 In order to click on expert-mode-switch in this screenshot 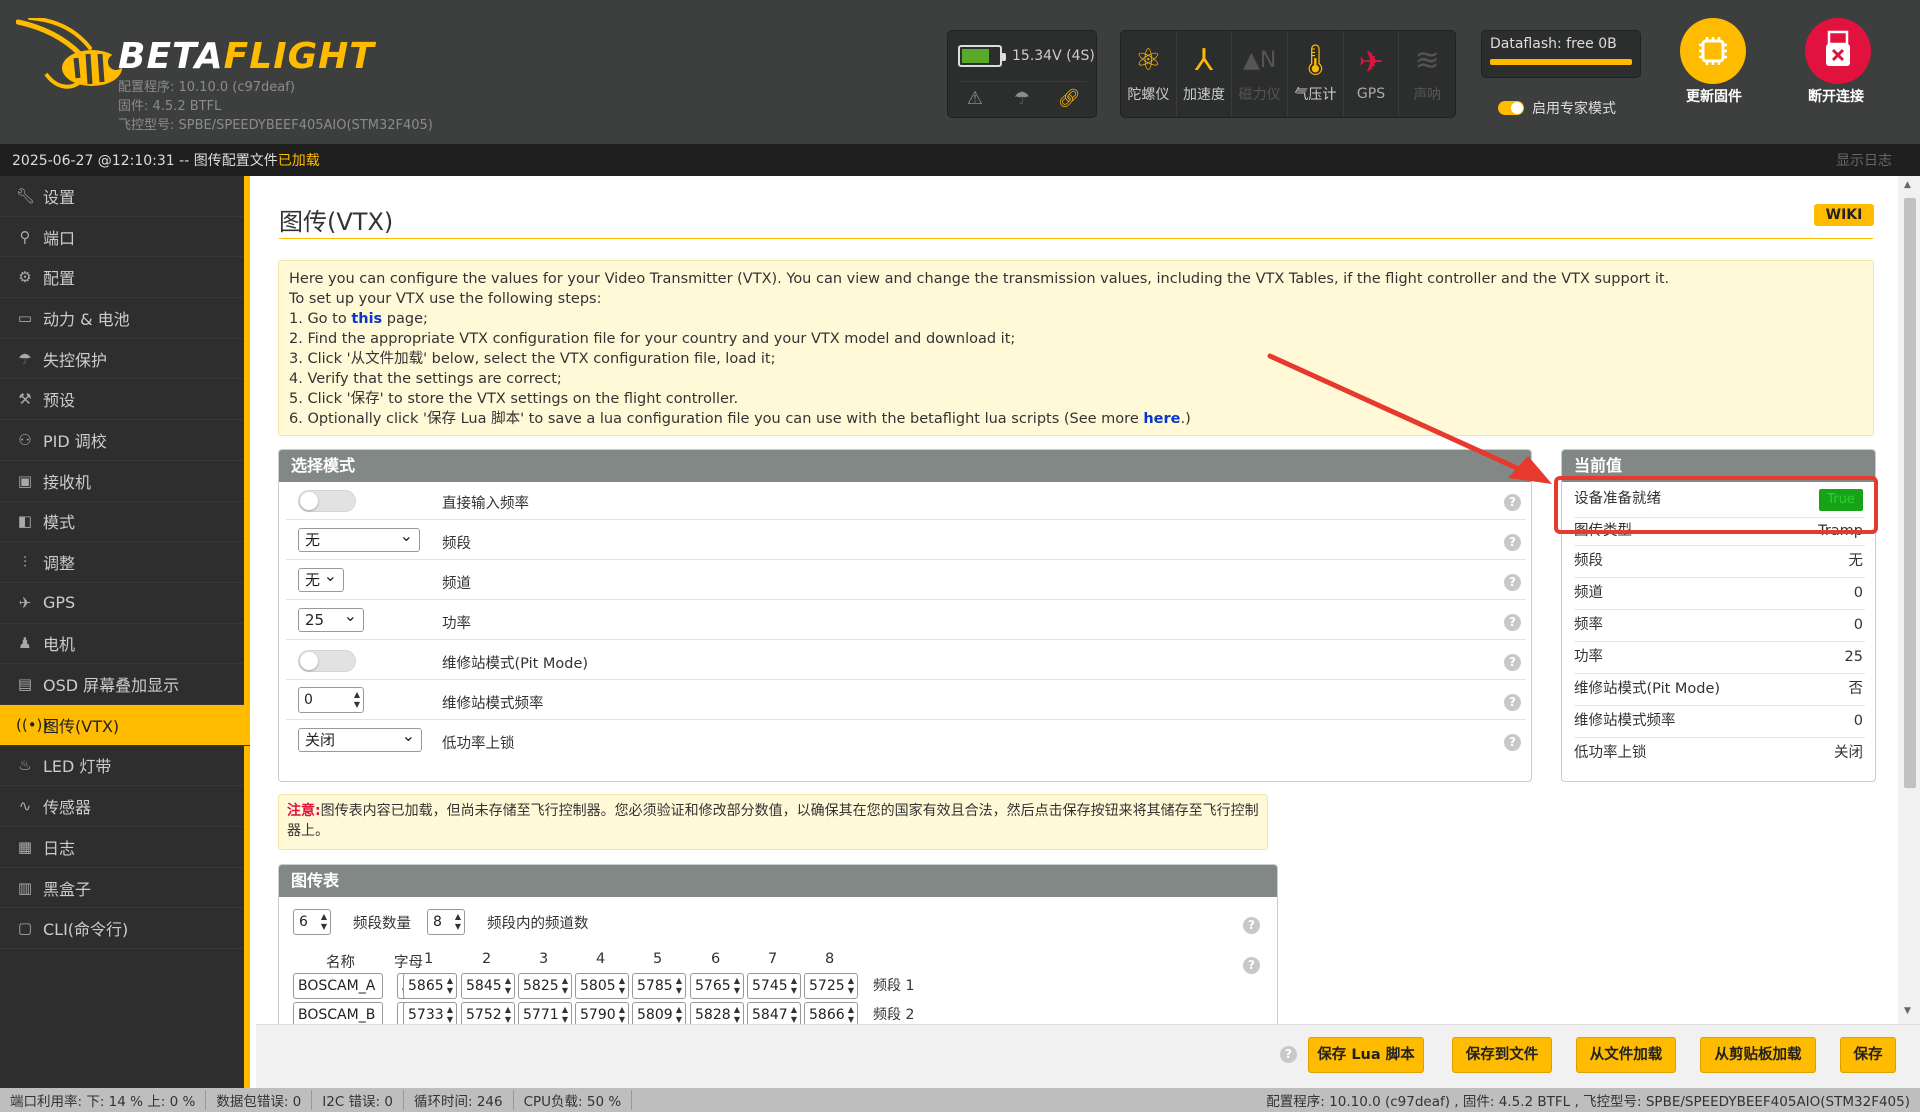, I will do `click(1511, 108)`.